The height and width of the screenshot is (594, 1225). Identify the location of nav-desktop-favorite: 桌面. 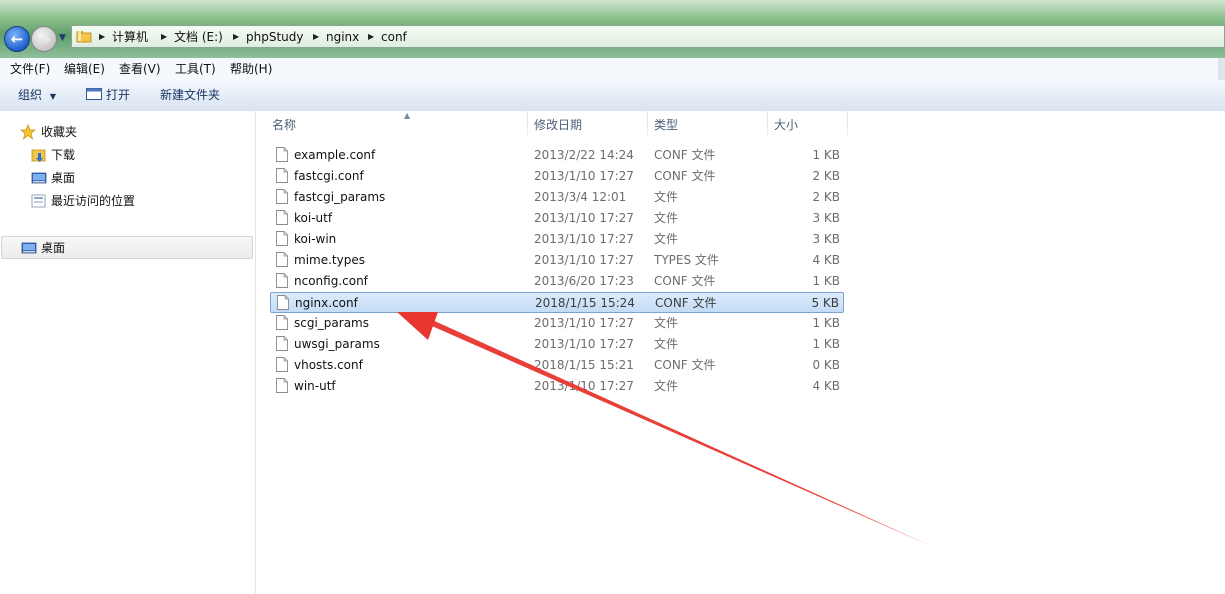
(127, 178).